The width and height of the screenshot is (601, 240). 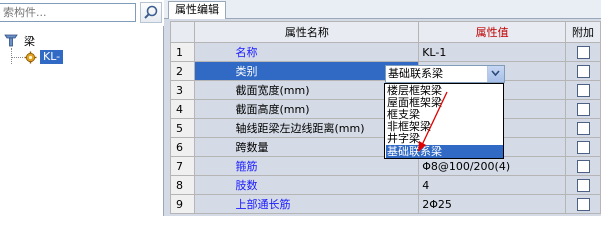 What do you see at coordinates (182, 71) in the screenshot?
I see `row-number: 2` at bounding box center [182, 71].